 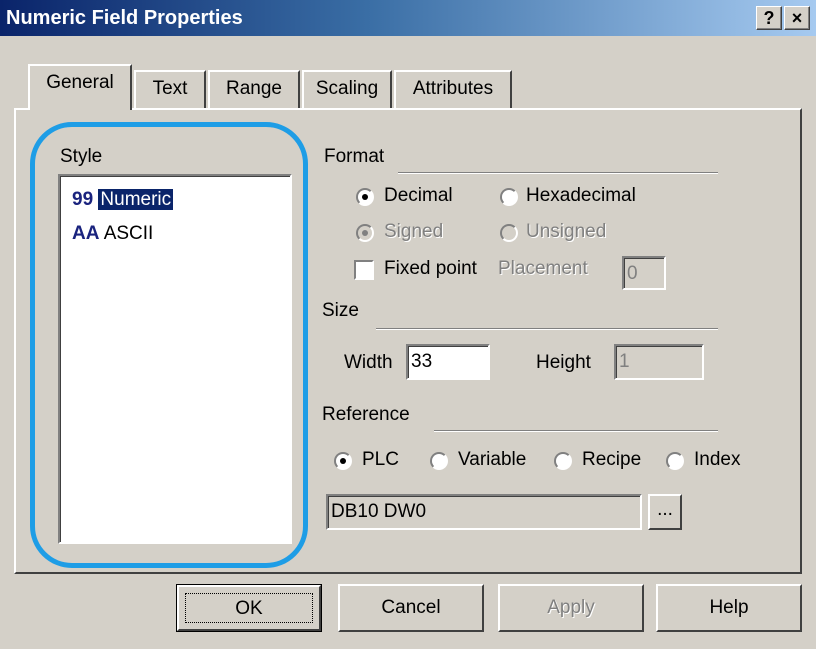 What do you see at coordinates (644, 273) in the screenshot?
I see `placement-field: 0` at bounding box center [644, 273].